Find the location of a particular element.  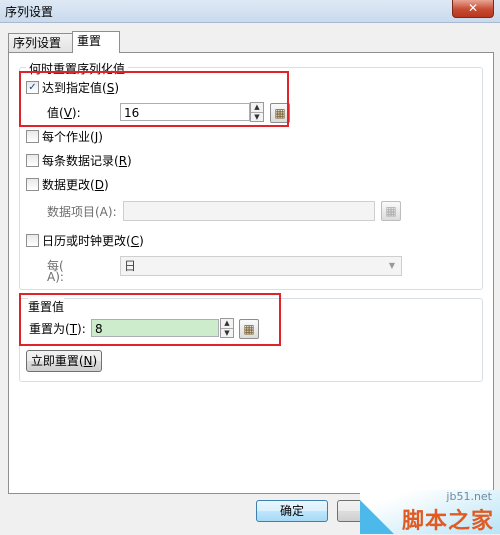

tab-sequence-settings: 序列设置 is located at coordinates (42, 42).